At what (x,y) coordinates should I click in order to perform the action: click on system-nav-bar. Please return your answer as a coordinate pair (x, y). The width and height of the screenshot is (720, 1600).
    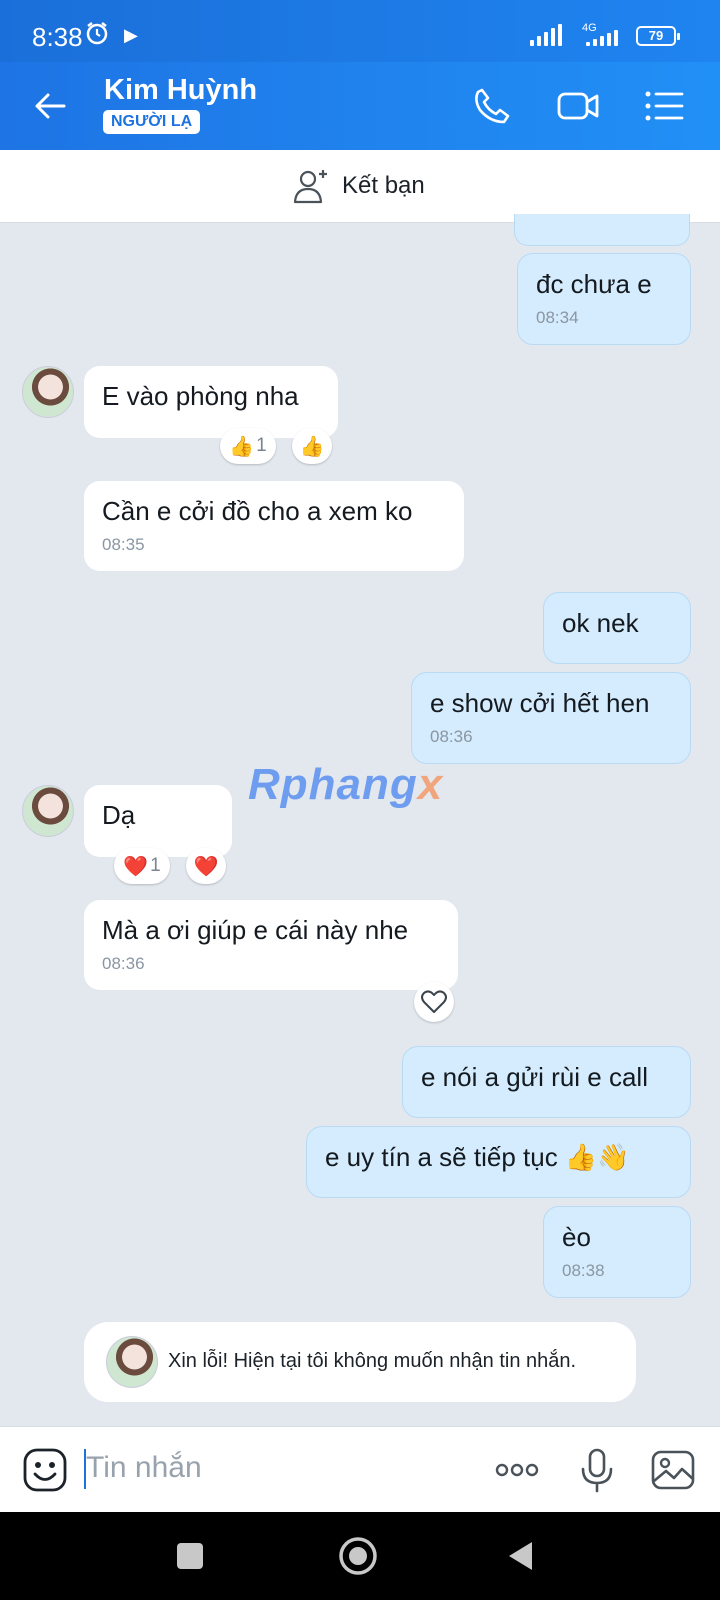
    Looking at the image, I should click on (360, 1556).